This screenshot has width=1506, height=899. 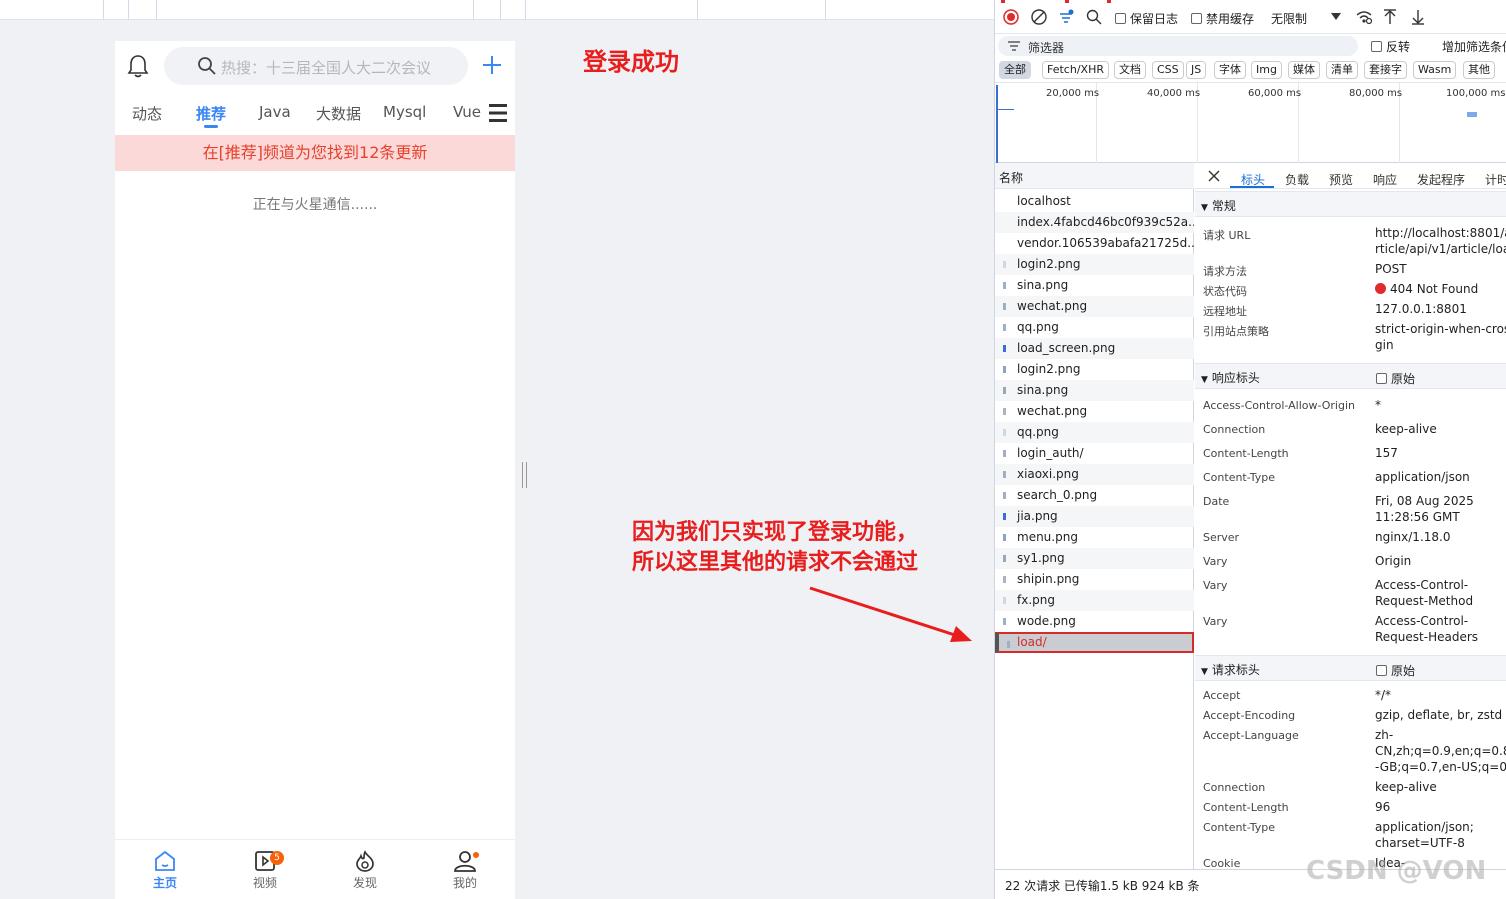 I want to click on detail-tabs: 标头 负载 预览 响应 发起程序 计时, so click(x=1350, y=176).